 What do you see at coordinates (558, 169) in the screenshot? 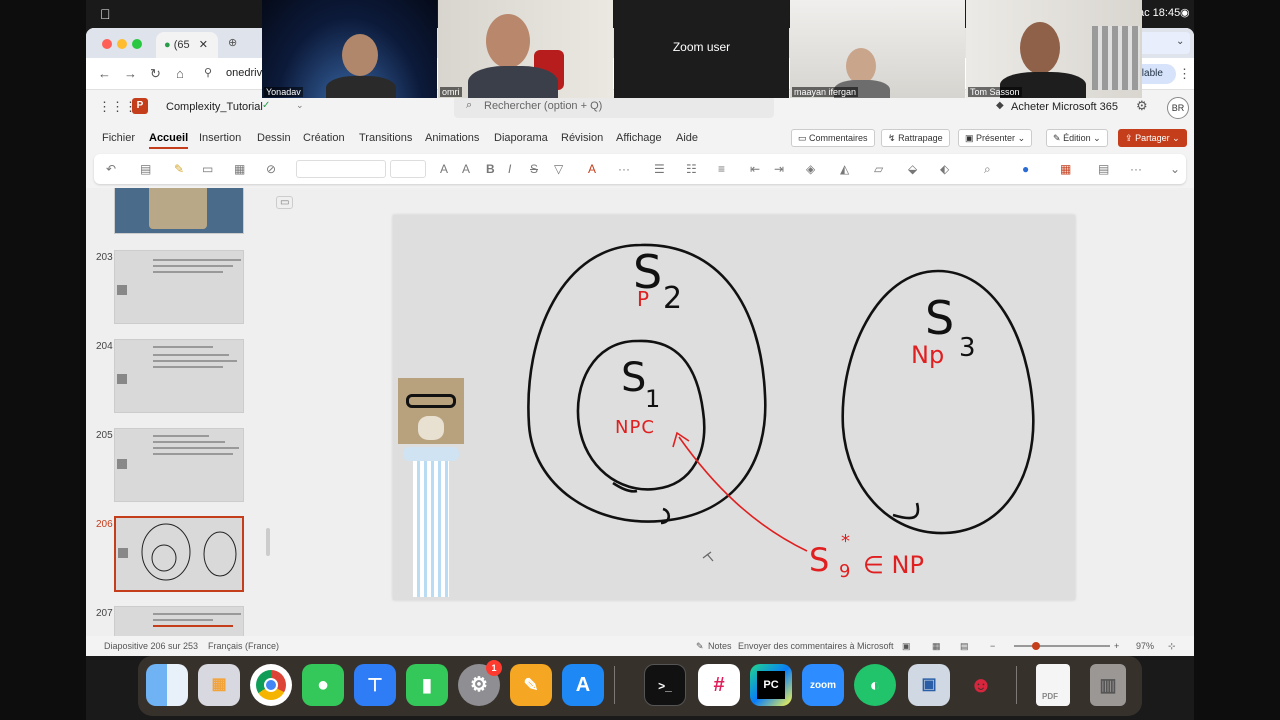
I see `highlight-icon: ▽` at bounding box center [558, 169].